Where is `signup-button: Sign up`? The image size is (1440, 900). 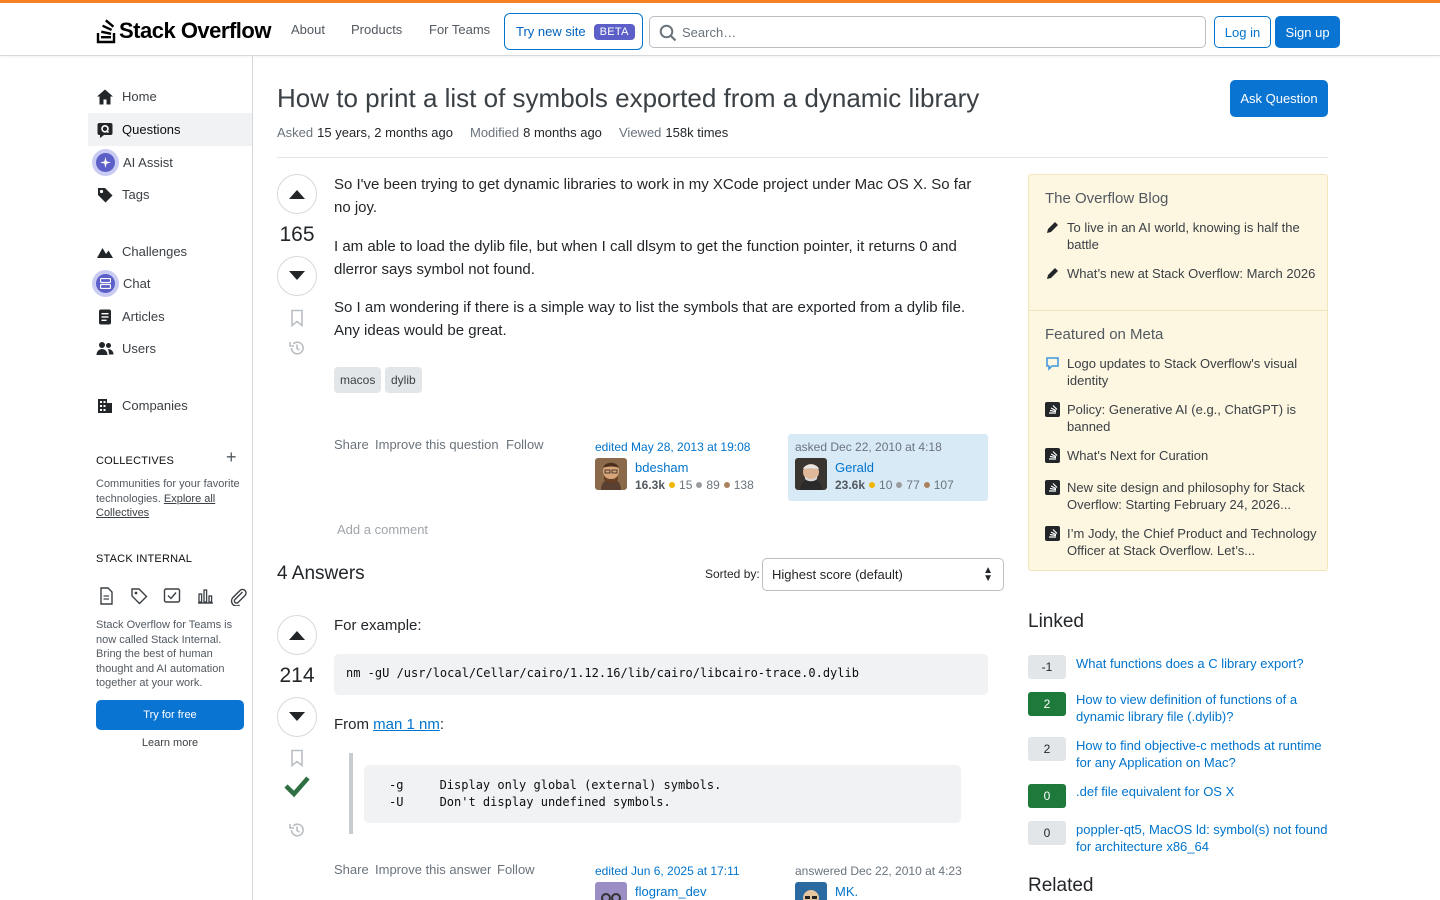
signup-button: Sign up is located at coordinates (1307, 32).